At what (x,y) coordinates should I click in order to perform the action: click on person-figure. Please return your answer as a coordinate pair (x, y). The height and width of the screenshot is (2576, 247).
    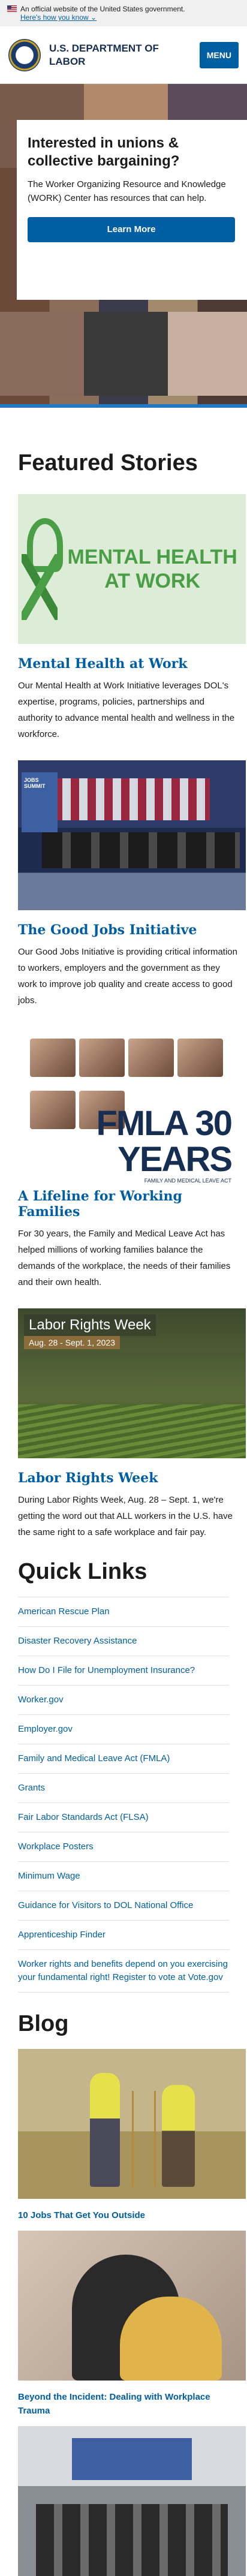
    Looking at the image, I should click on (171, 2339).